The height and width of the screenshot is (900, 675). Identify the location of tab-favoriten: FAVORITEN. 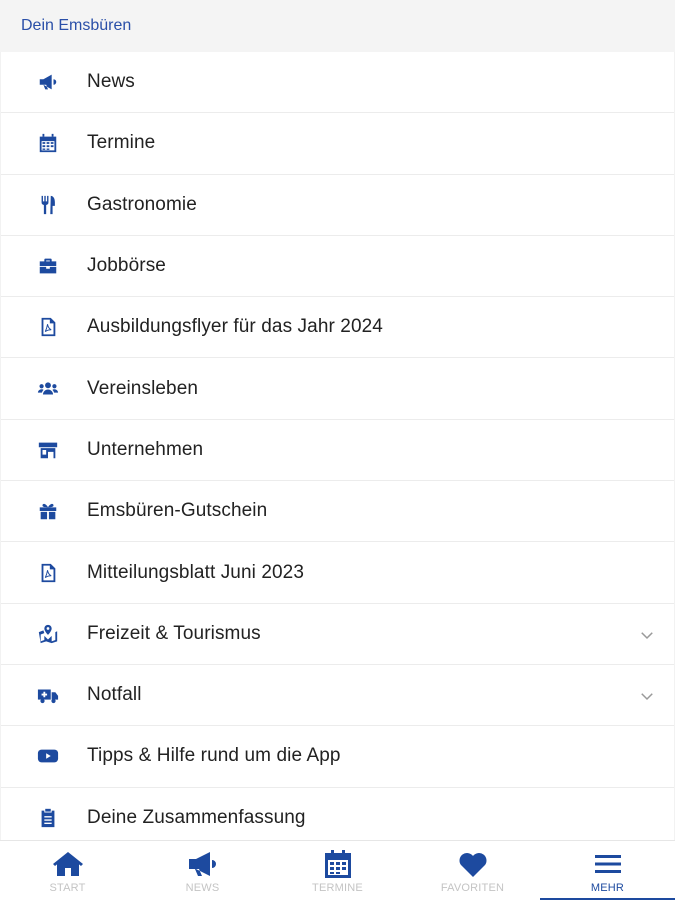
(472, 870).